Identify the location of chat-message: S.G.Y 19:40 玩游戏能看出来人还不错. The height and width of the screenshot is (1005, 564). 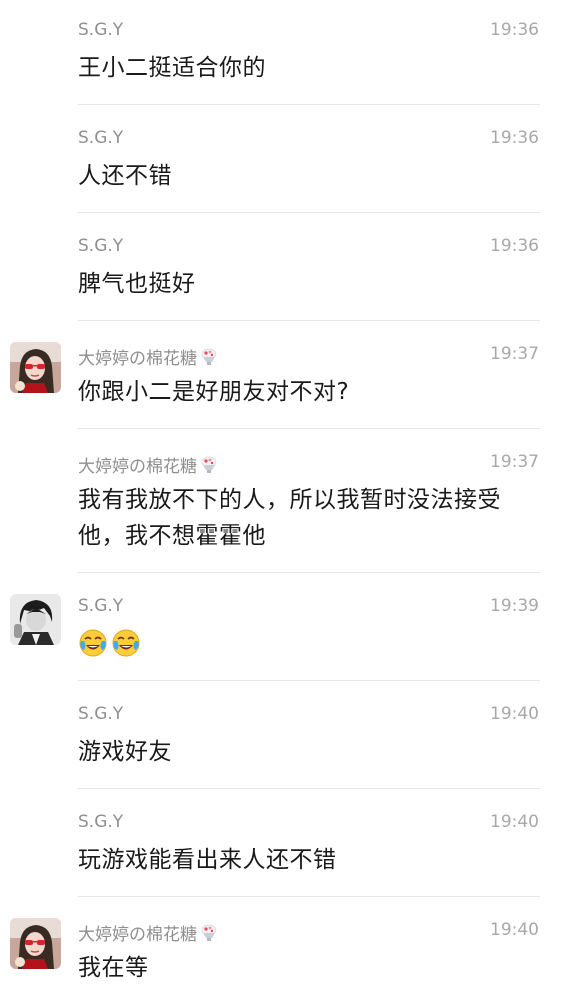
(282, 844).